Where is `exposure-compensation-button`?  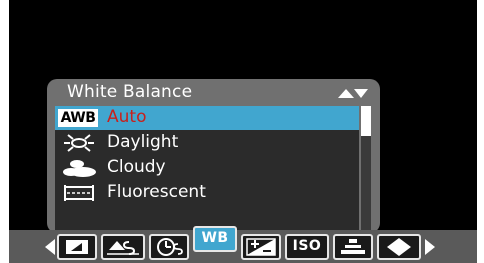
exposure-compensation-button is located at coordinates (261, 247).